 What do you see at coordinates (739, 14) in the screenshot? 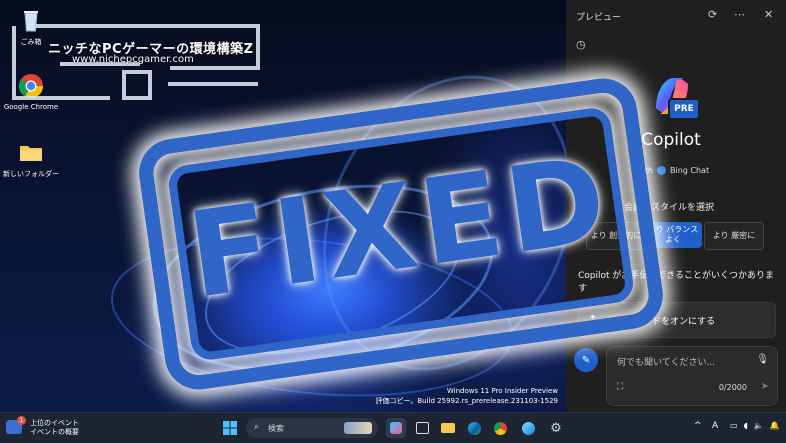
I see `more-options-icon: ⋯` at bounding box center [739, 14].